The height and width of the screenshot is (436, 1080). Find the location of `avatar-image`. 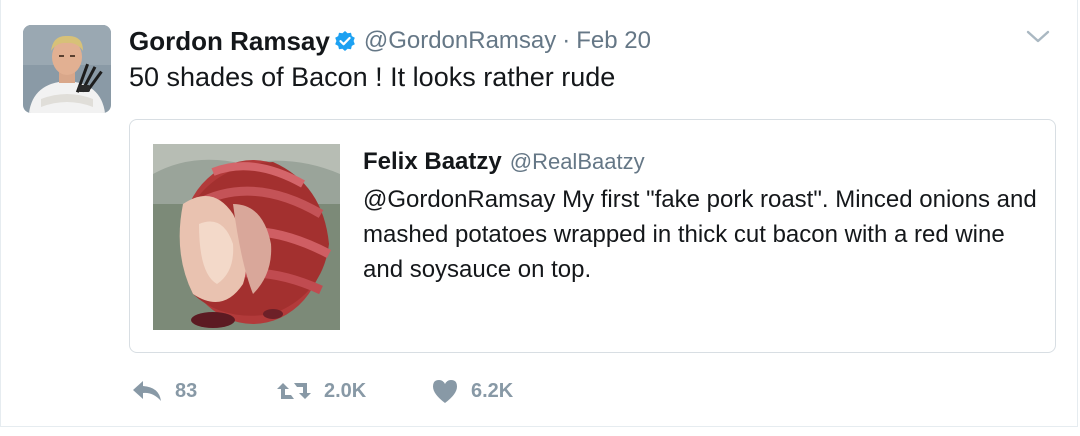

avatar-image is located at coordinates (67, 69).